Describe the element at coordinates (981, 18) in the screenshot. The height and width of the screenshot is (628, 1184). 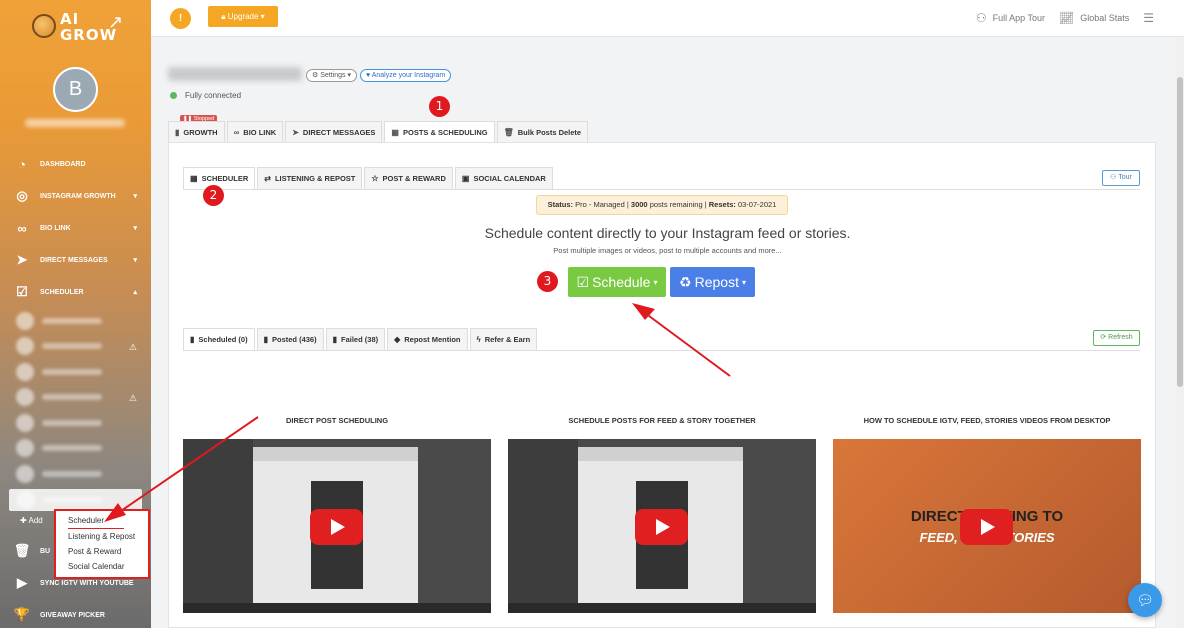
I see `binoculars-icon: ⚇` at that location.